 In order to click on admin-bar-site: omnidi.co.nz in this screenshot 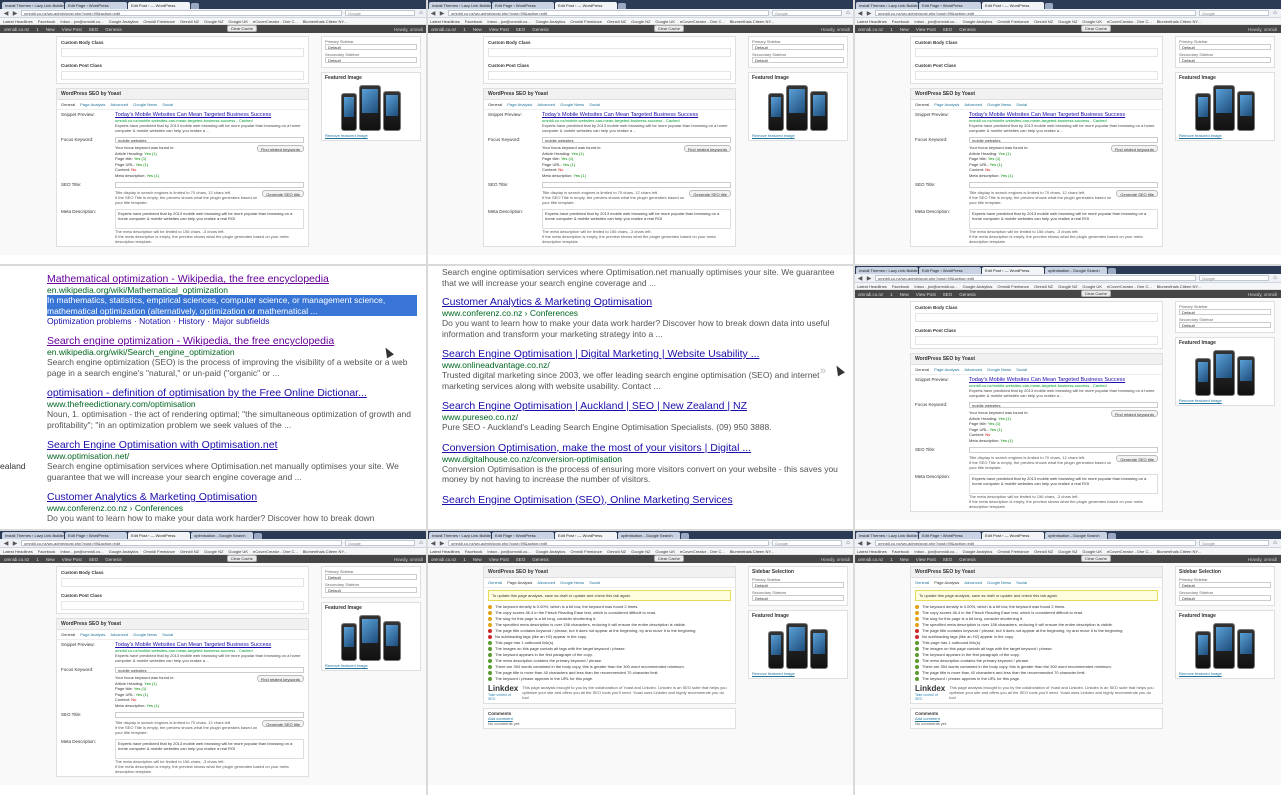, I will do `click(16, 559)`.